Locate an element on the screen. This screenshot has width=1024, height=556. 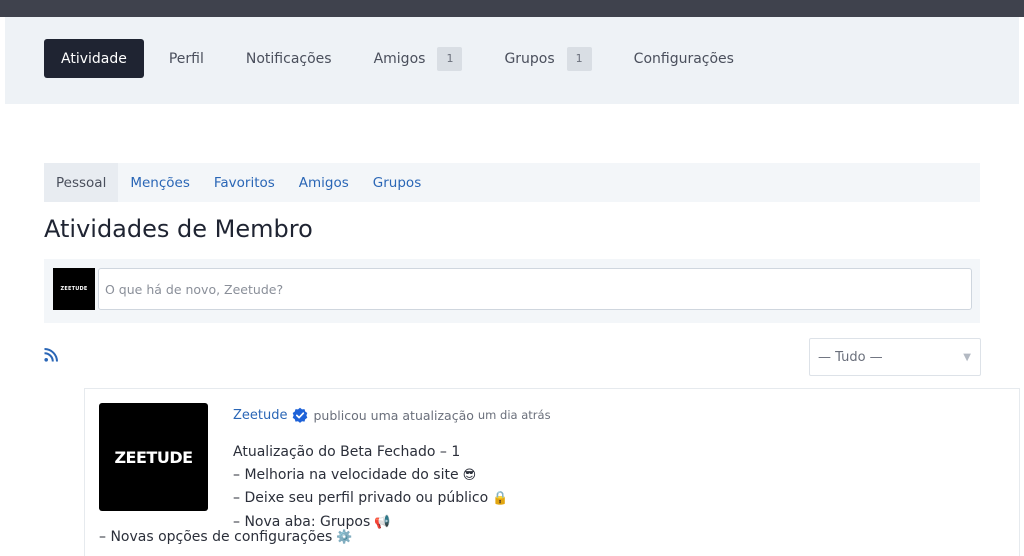
post-form: ZEETUDE O que há de novo, Zeetude? is located at coordinates (512, 291).